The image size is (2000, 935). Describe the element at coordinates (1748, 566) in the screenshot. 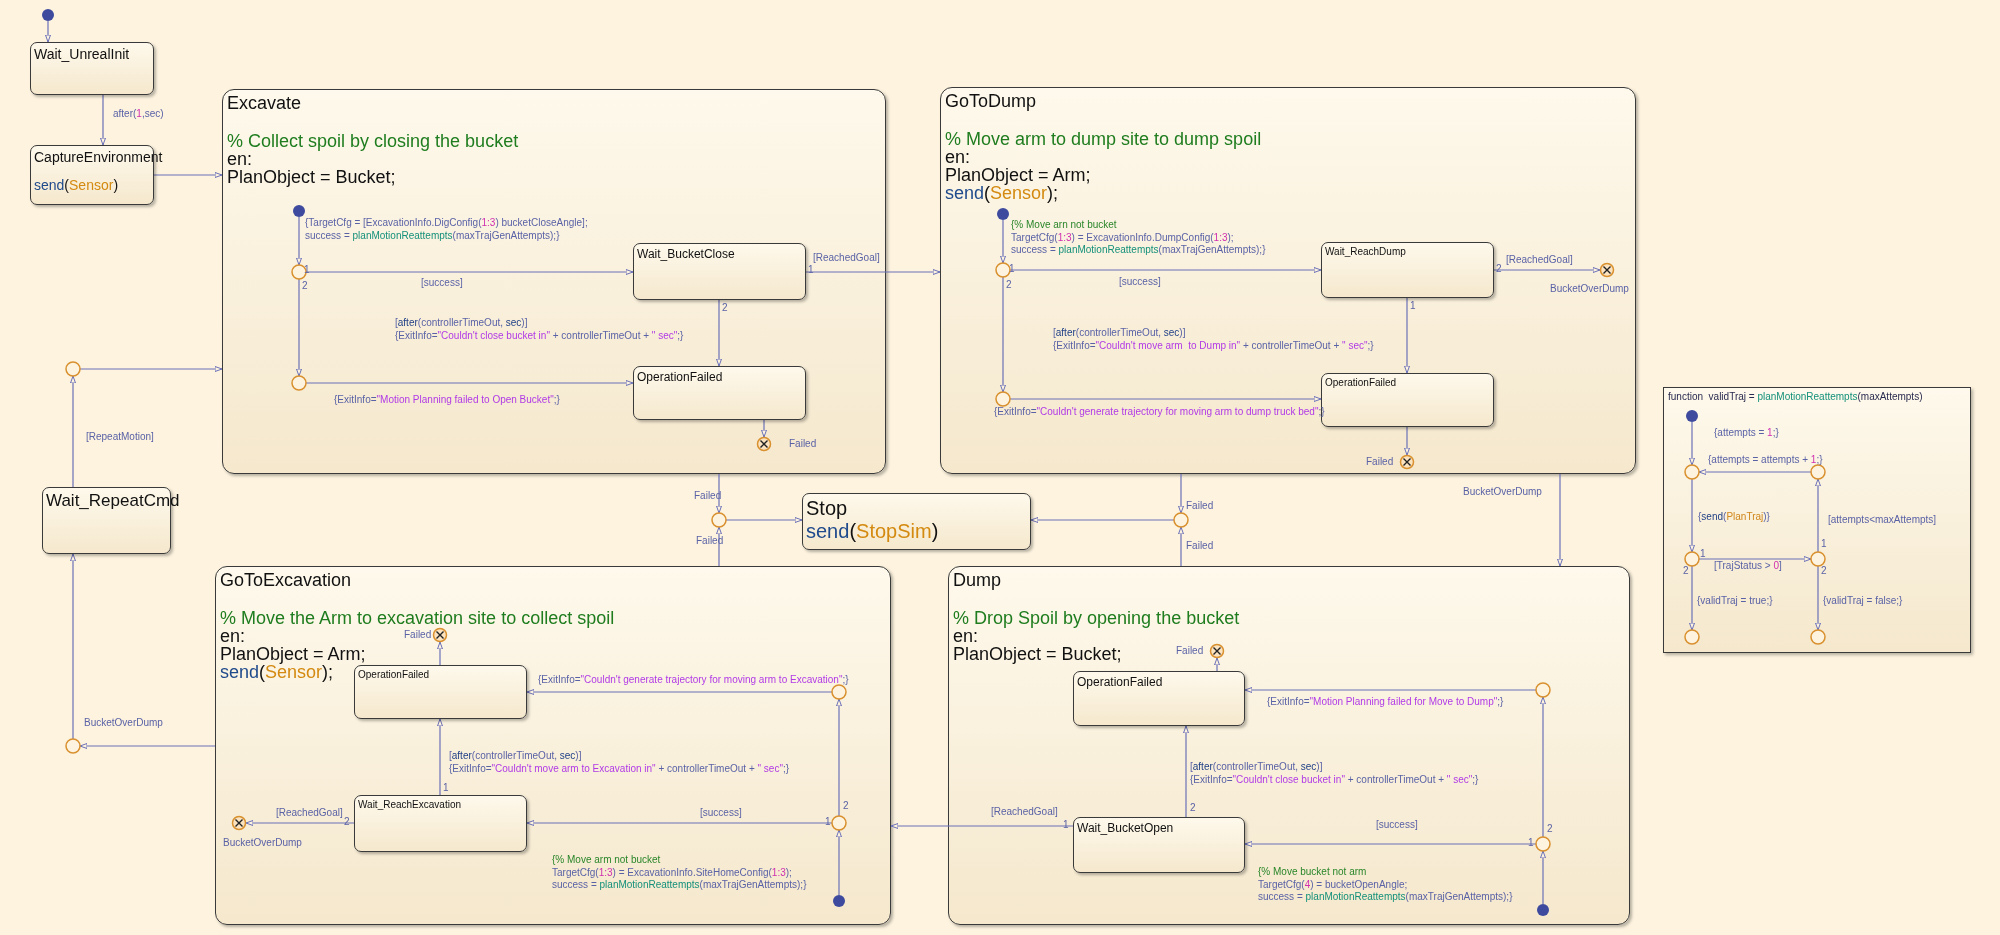

I see `transition-label: [TrajStatus > 0]` at that location.